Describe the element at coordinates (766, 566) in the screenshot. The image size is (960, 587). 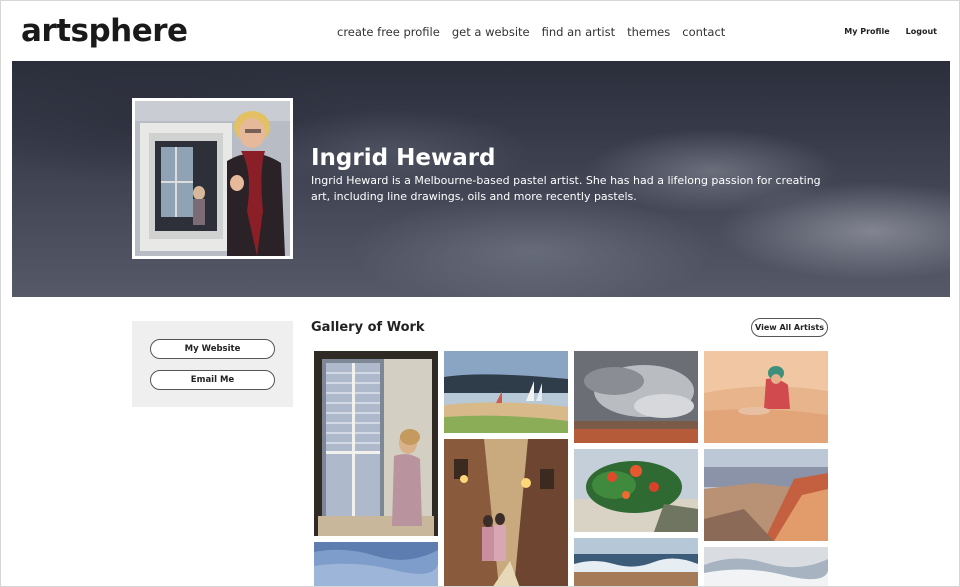
I see `gallery-item-waves` at that location.